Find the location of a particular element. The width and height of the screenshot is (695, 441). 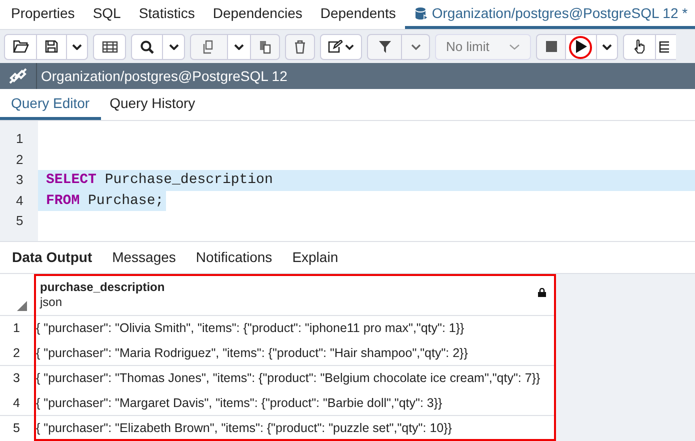

grid-view-button is located at coordinates (109, 47).